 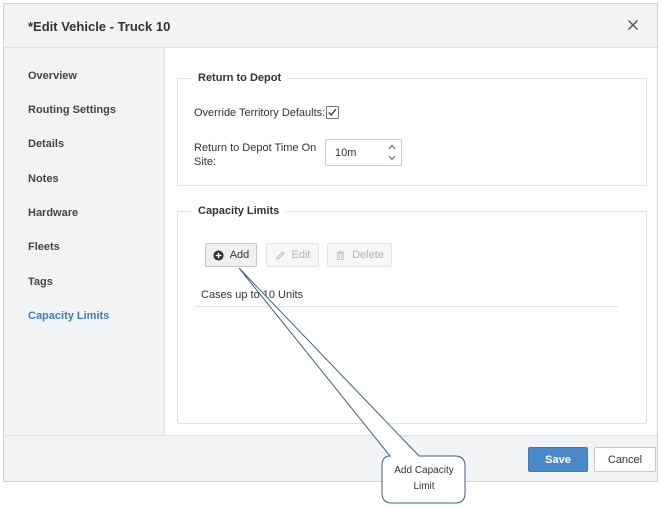 I want to click on callout-text: Add Capacity Limit, so click(x=424, y=479).